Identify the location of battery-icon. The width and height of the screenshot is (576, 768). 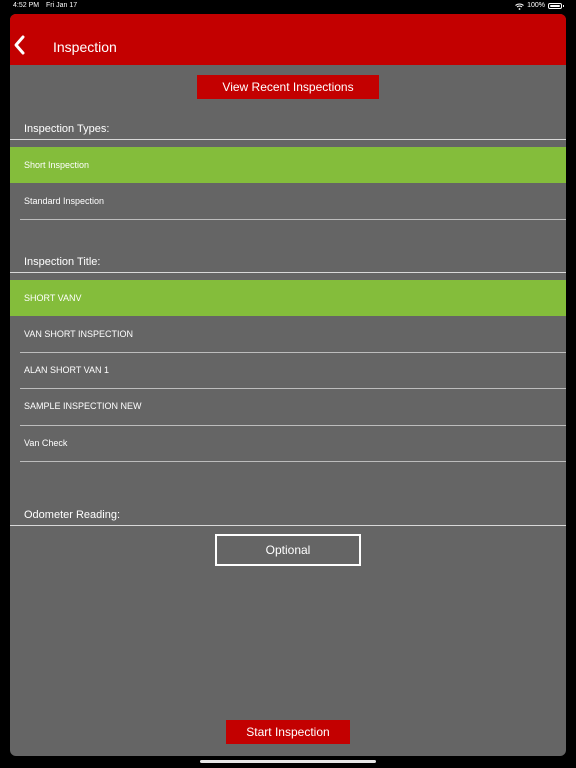
(556, 6).